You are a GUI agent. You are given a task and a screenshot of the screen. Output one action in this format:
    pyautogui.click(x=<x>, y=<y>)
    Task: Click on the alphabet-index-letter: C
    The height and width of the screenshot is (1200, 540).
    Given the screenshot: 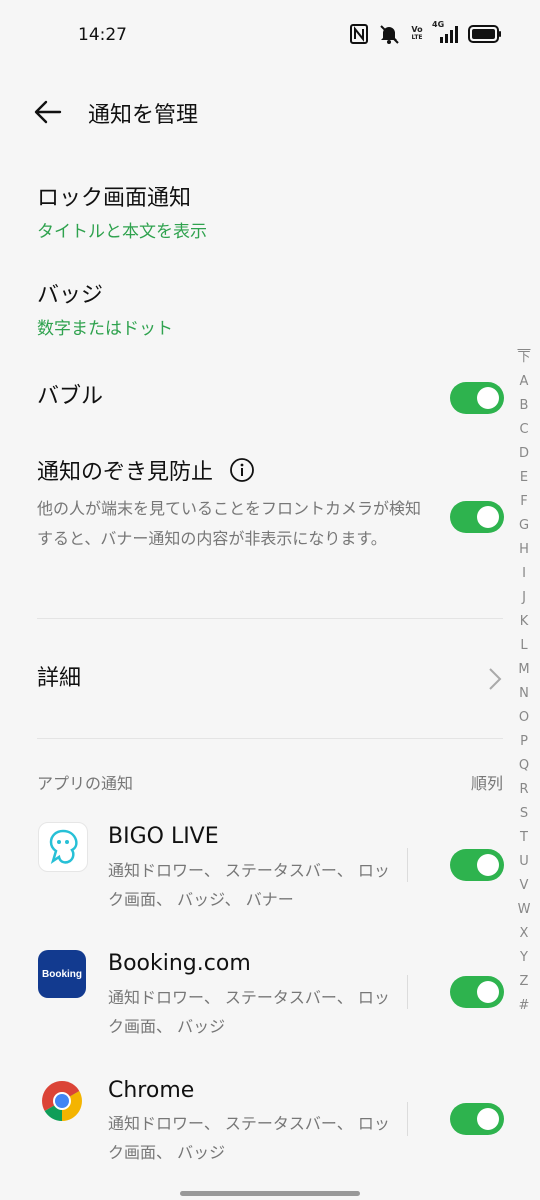 What is the action you would take?
    pyautogui.click(x=523, y=430)
    